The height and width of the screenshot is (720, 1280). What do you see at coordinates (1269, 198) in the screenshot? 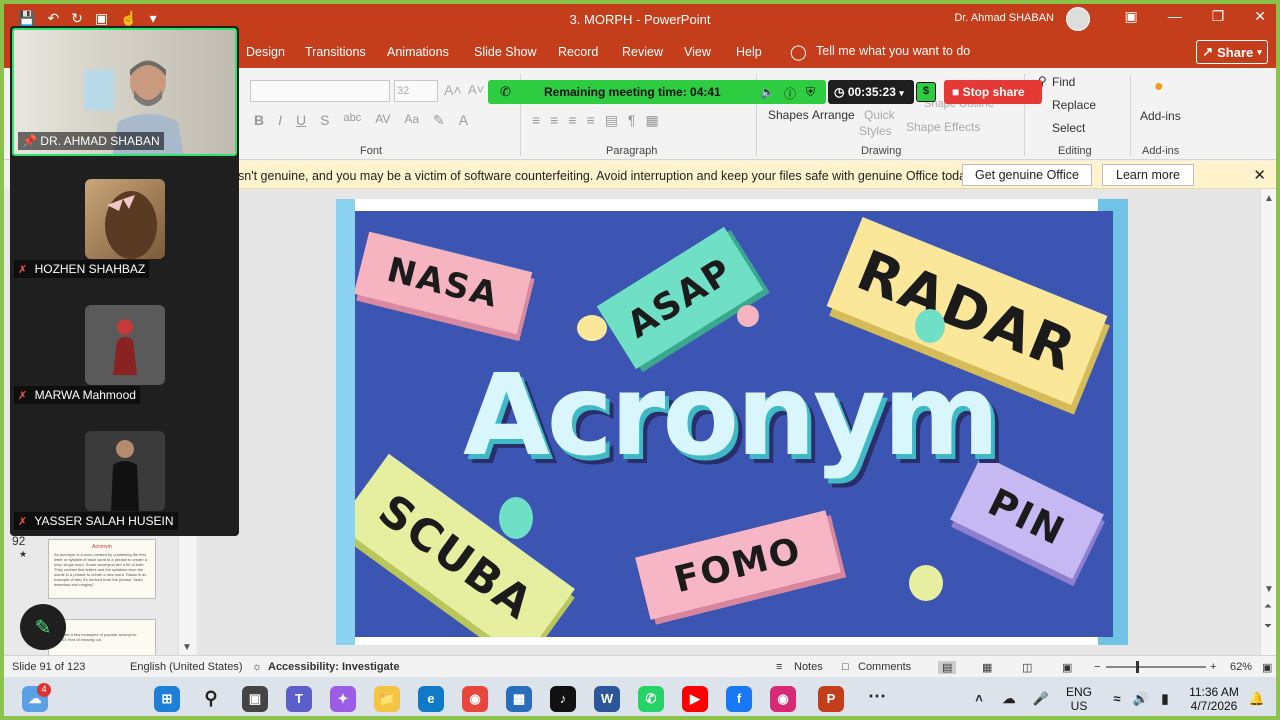
I see `scroll-up-icon: ▲` at bounding box center [1269, 198].